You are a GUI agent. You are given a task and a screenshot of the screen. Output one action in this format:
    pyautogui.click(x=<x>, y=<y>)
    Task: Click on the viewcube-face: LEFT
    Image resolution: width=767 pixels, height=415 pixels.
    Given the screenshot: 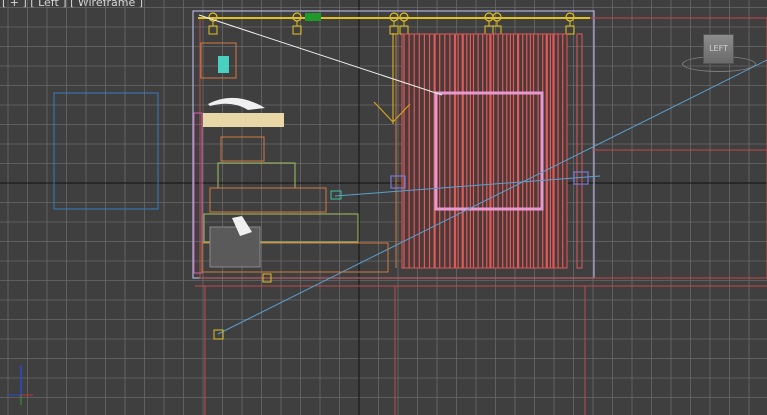 What is the action you would take?
    pyautogui.click(x=718, y=49)
    